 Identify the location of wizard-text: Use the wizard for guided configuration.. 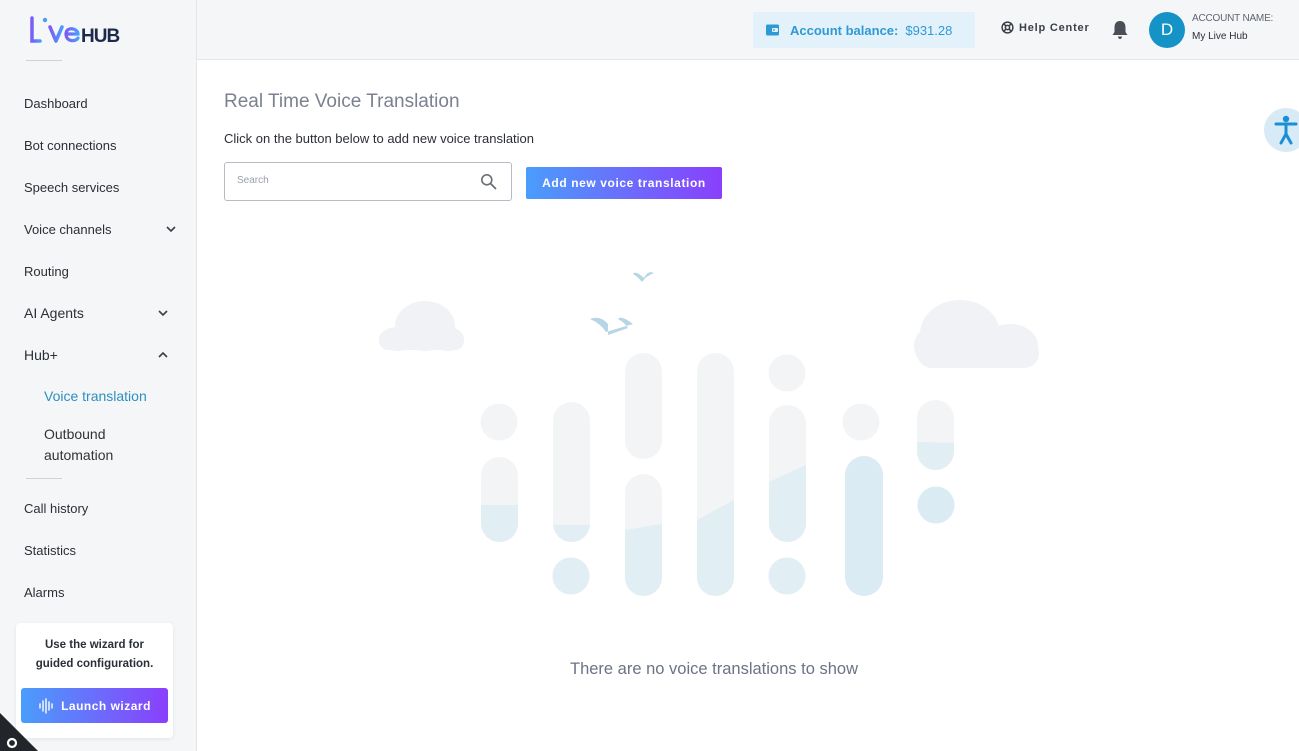
(94, 654).